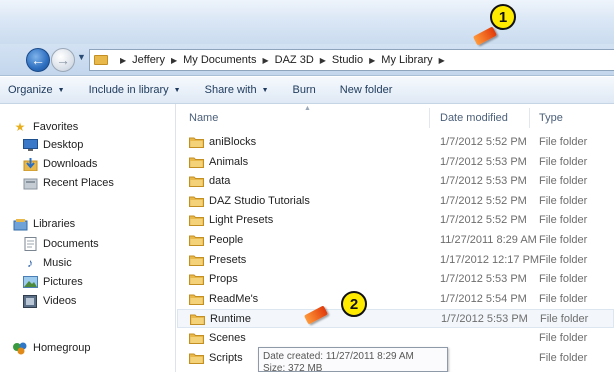  I want to click on back-arrow-icon: ←, so click(38, 60).